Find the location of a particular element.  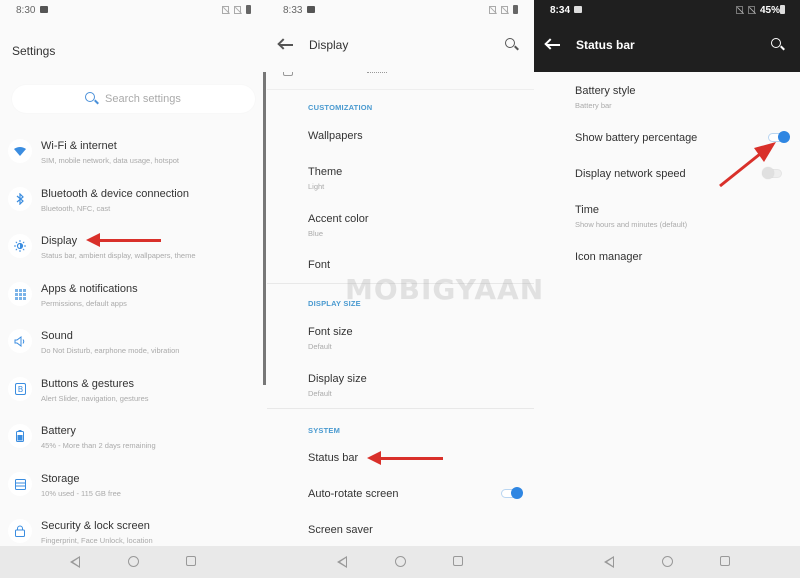

item-subtitle: Do Not Disturb, earphone mode, vibration is located at coordinates (110, 350).